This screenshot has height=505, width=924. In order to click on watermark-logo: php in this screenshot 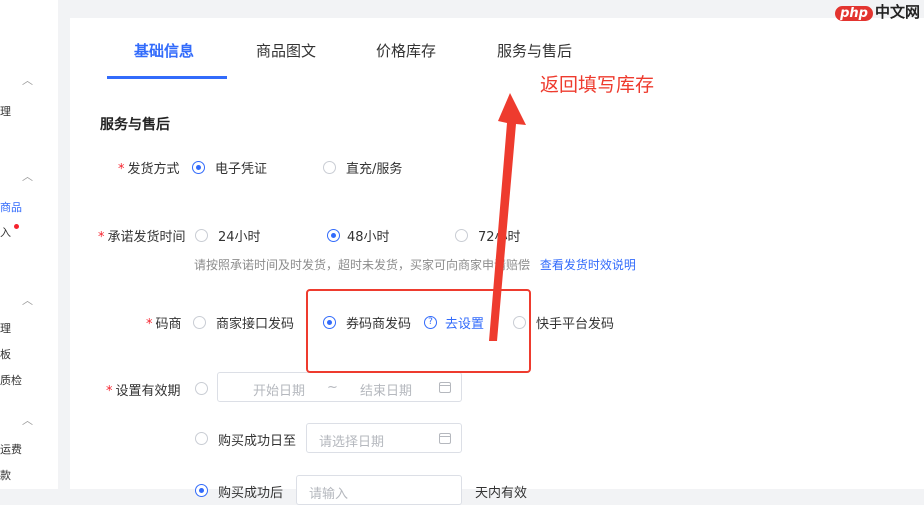, I will do `click(854, 13)`.